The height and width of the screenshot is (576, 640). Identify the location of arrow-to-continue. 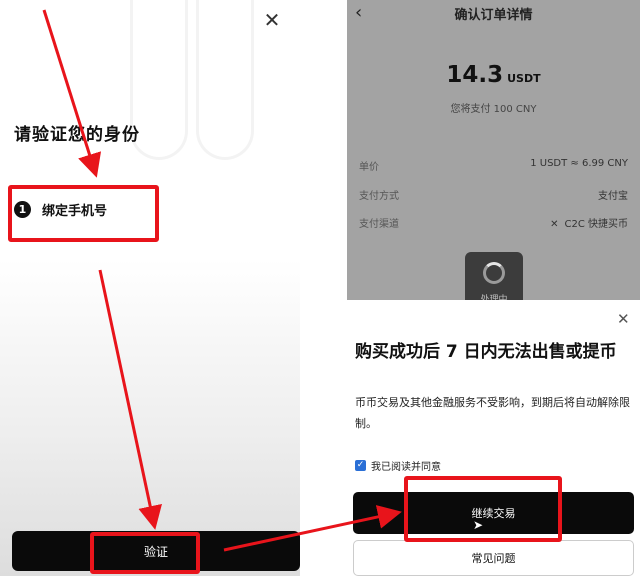
(312, 528).